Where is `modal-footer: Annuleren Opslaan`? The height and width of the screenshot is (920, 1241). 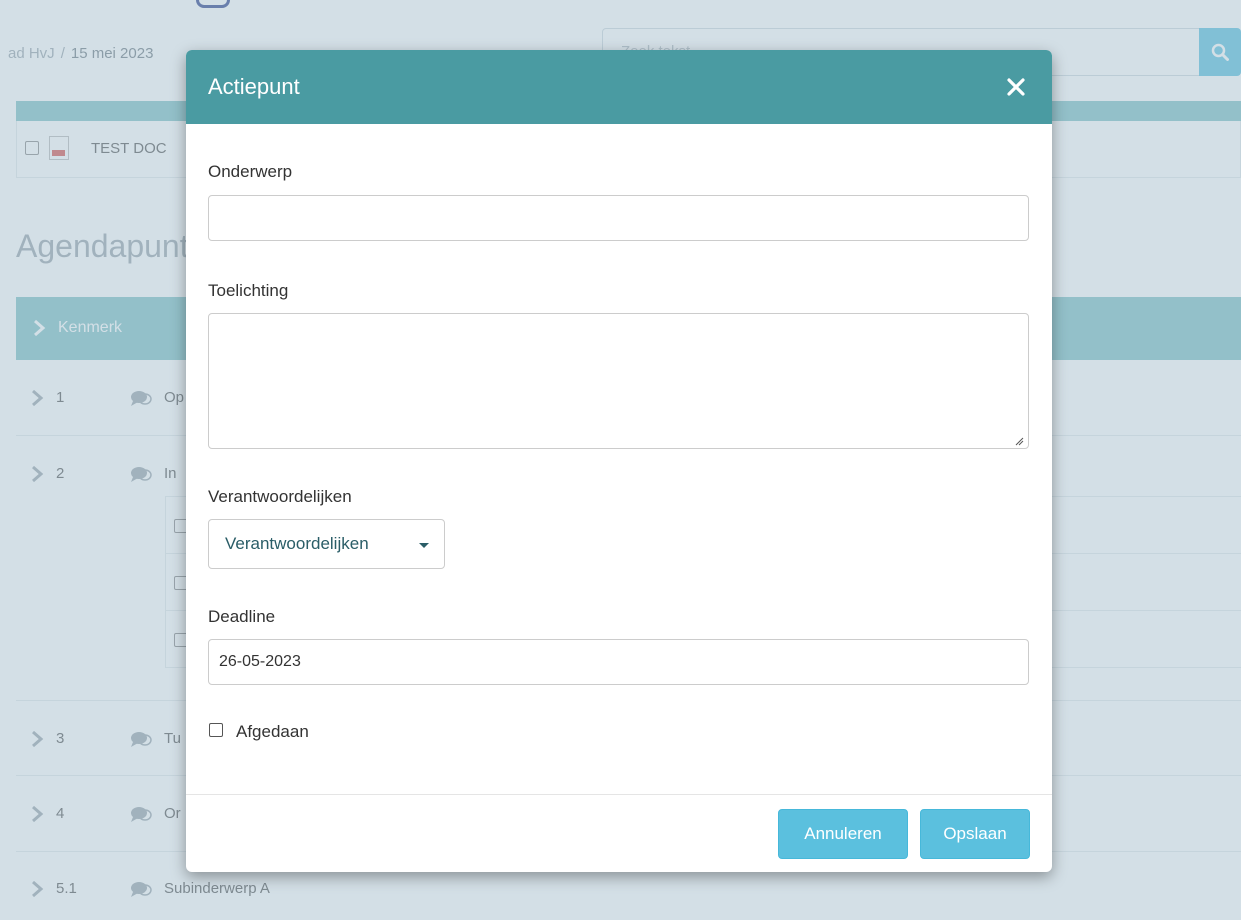
modal-footer: Annuleren Opslaan is located at coordinates (619, 833).